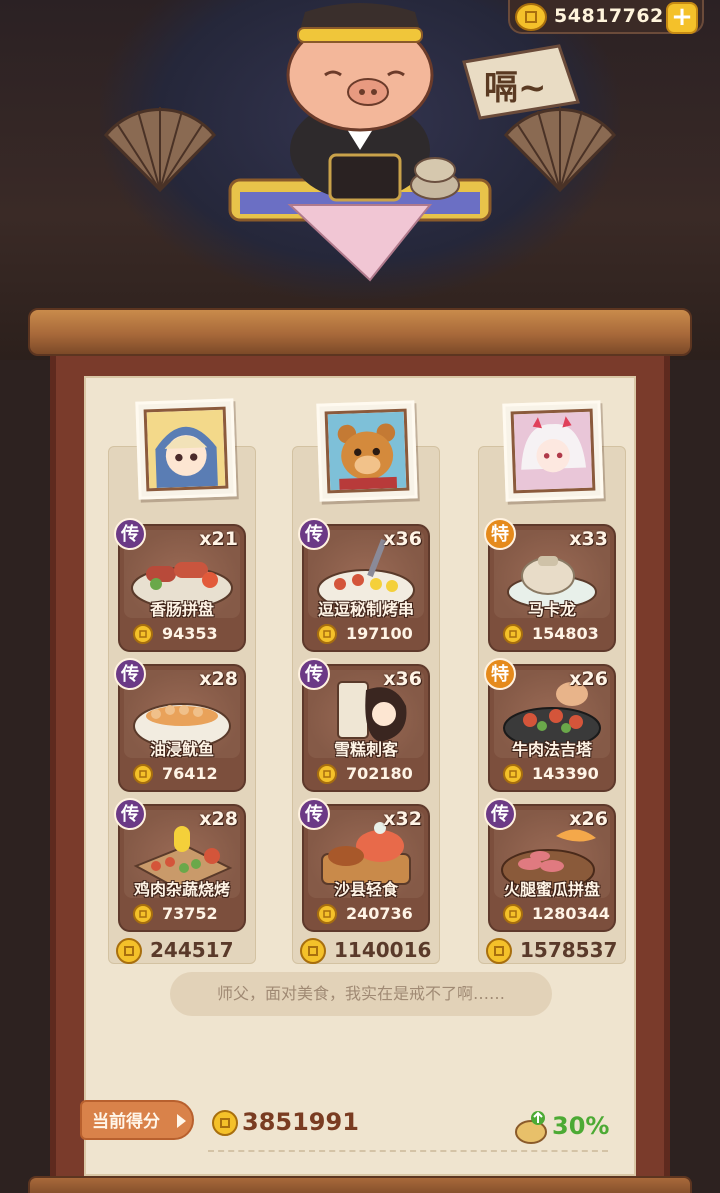 Image resolution: width=720 pixels, height=1193 pixels. Describe the element at coordinates (160, 150) in the screenshot. I see `left-fan-decoration` at that location.